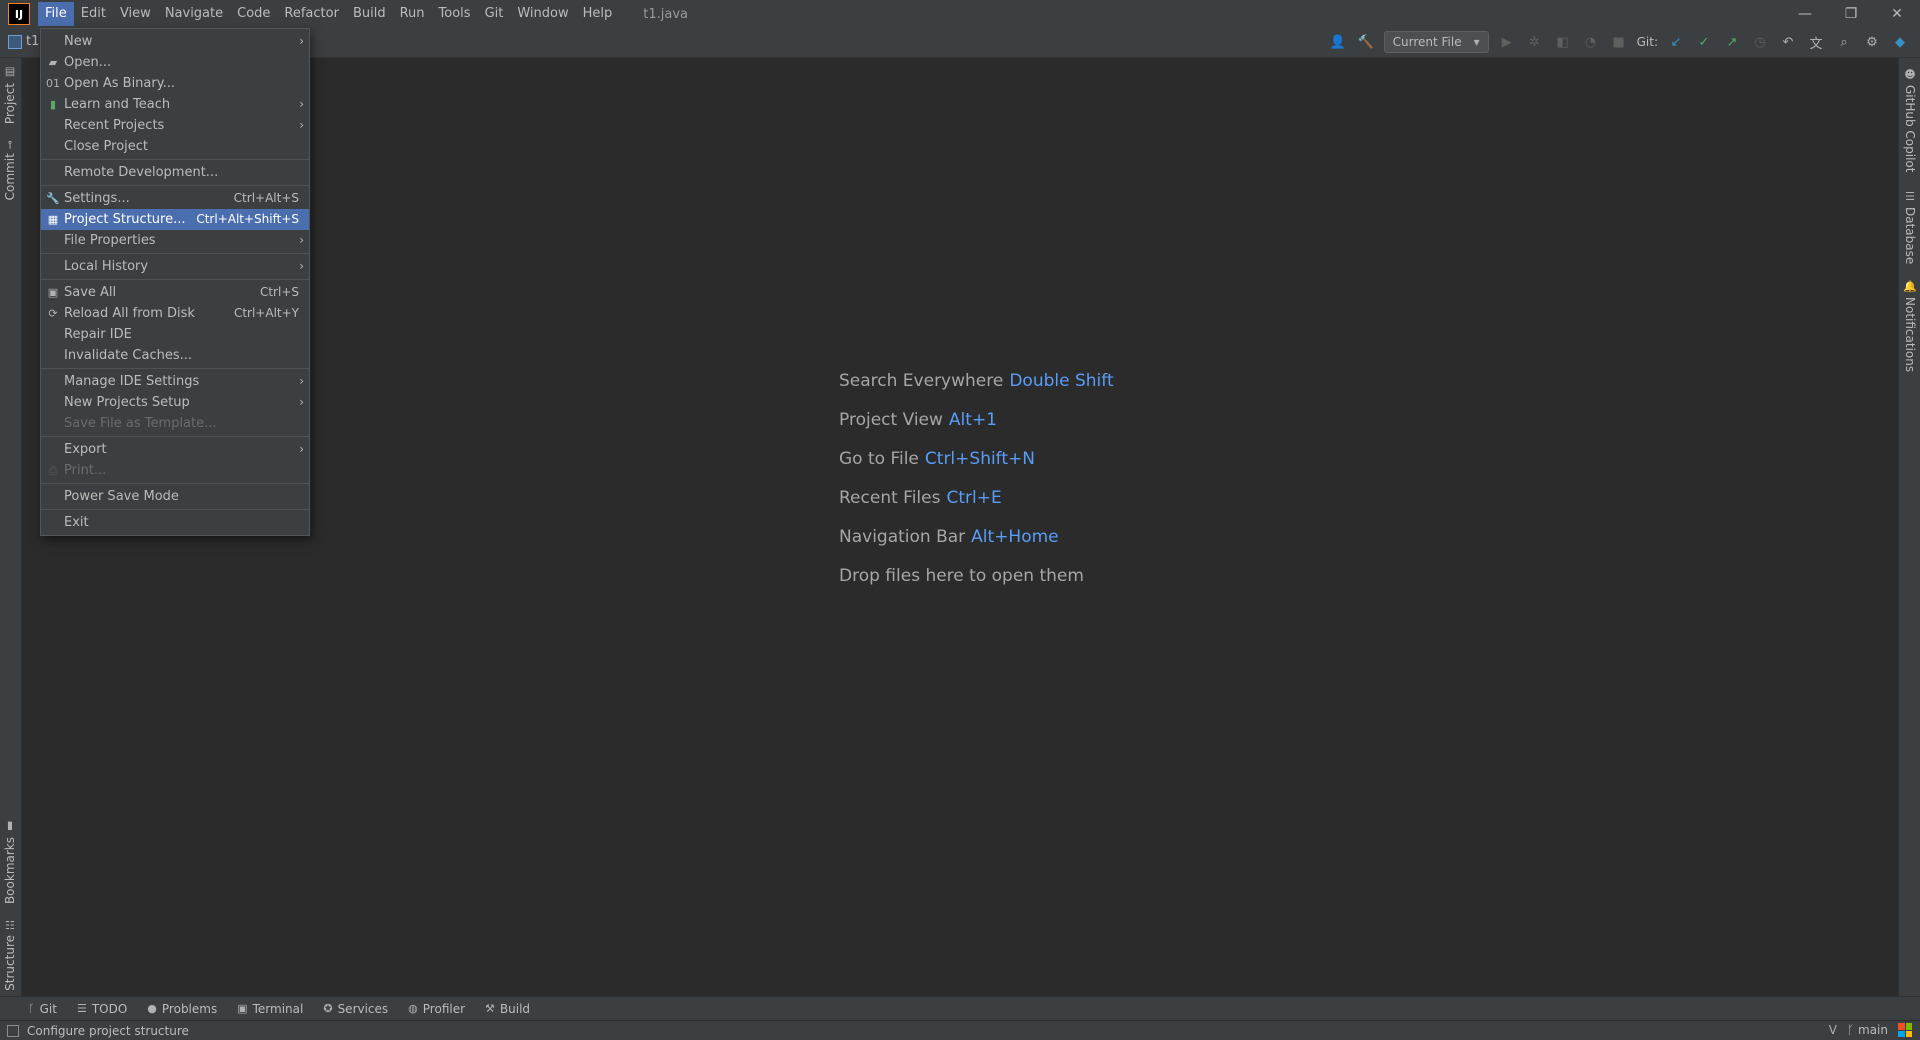 This screenshot has width=1920, height=1040. Describe the element at coordinates (598, 14) in the screenshot. I see `menu-help: Help` at that location.